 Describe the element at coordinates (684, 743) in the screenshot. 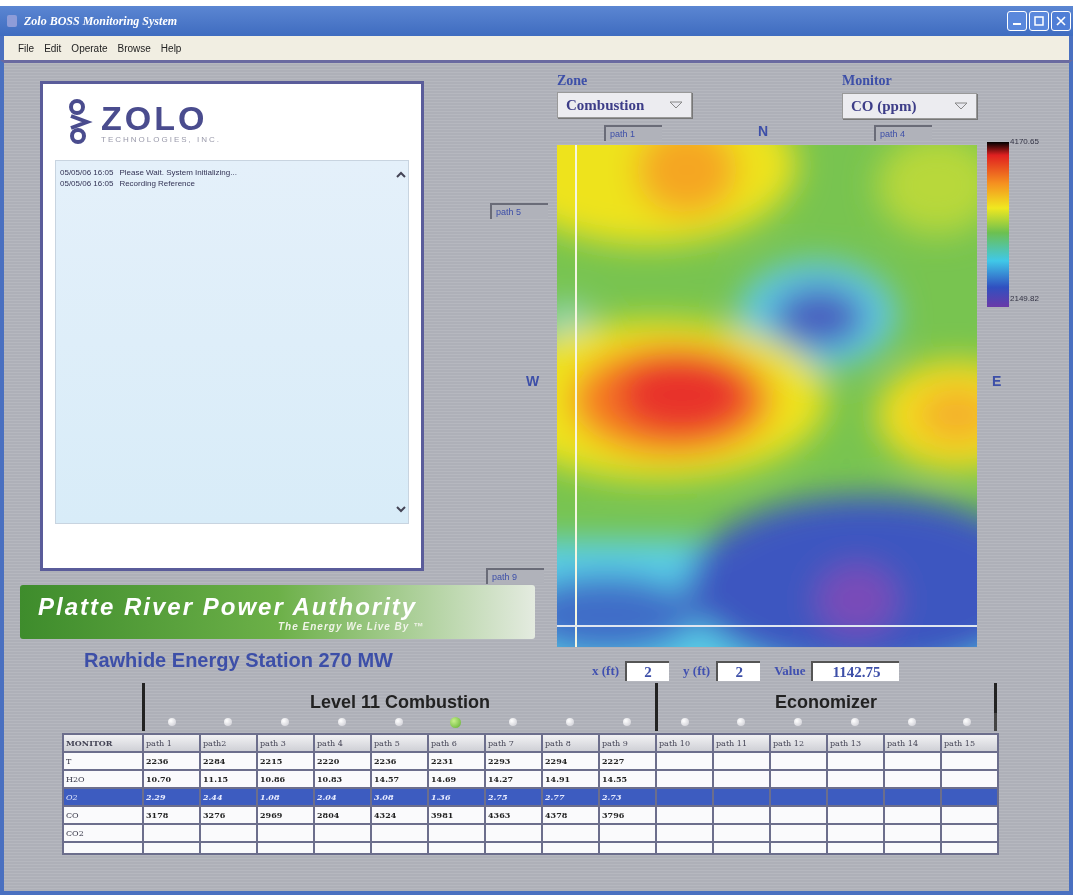

I see `column-header: path 10` at that location.